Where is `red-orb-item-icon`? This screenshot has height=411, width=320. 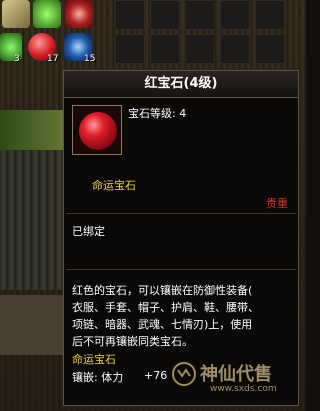 red-orb-item-icon is located at coordinates (79, 14).